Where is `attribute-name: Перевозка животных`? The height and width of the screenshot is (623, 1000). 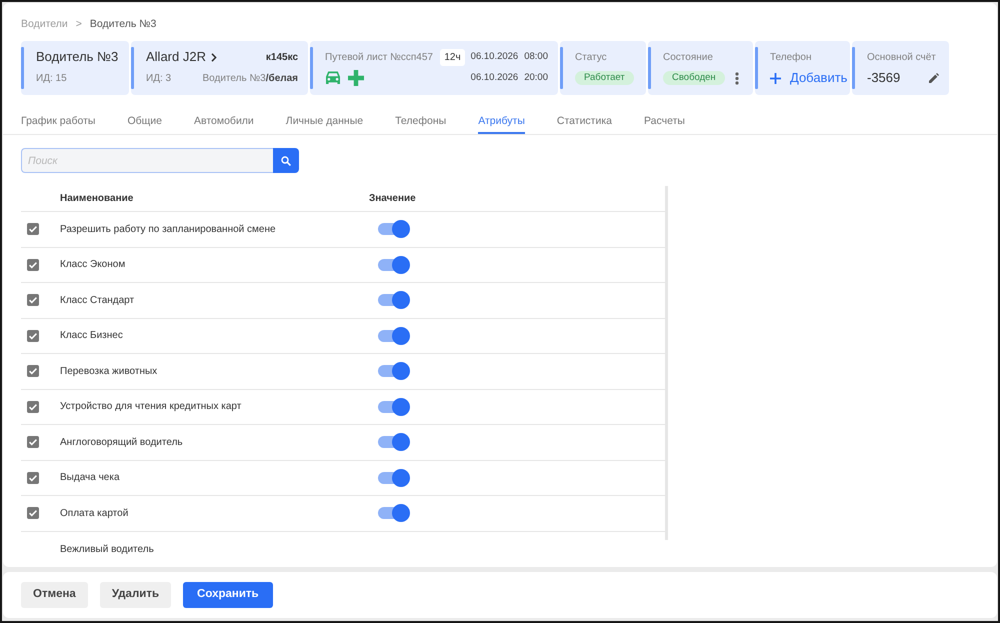 attribute-name: Перевозка животных is located at coordinates (109, 371).